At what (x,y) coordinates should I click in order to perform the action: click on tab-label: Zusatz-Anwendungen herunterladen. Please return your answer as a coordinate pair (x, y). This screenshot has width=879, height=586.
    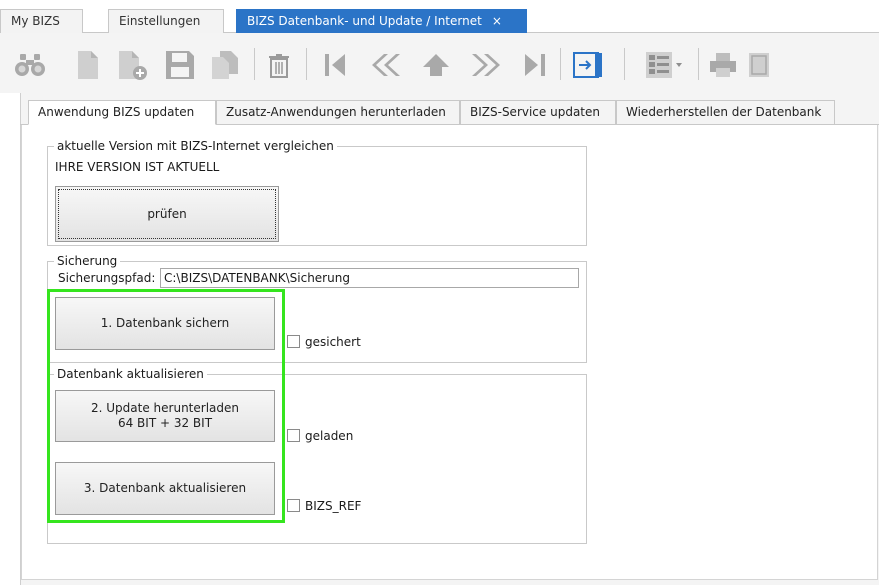
    Looking at the image, I should click on (336, 112).